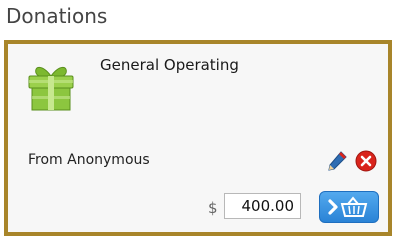 Image resolution: width=397 pixels, height=240 pixels. Describe the element at coordinates (333, 207) in the screenshot. I see `chevron-right-icon` at that location.